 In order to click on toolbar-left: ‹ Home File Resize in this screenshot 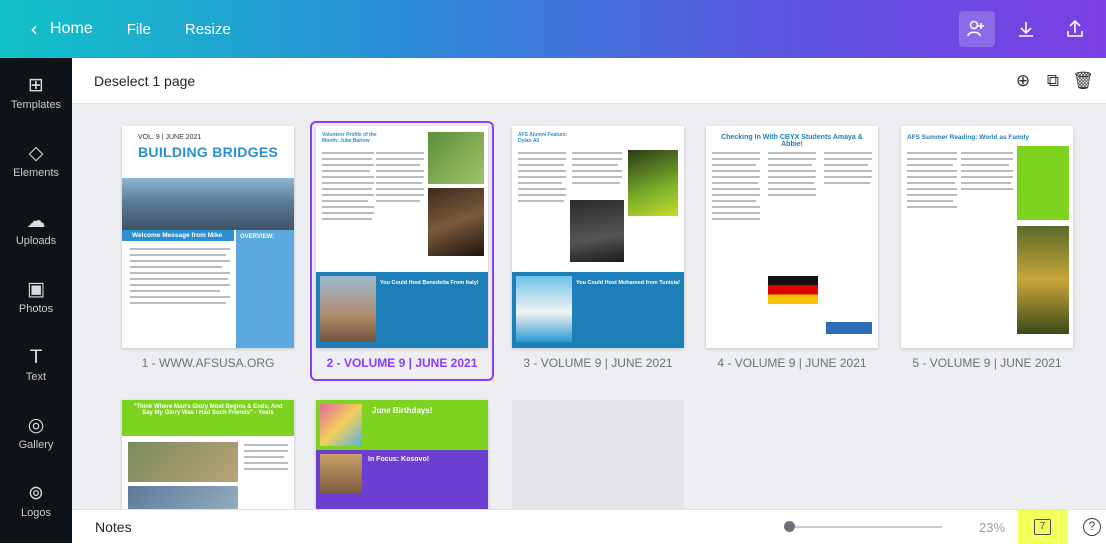, I will do `click(115, 29)`.